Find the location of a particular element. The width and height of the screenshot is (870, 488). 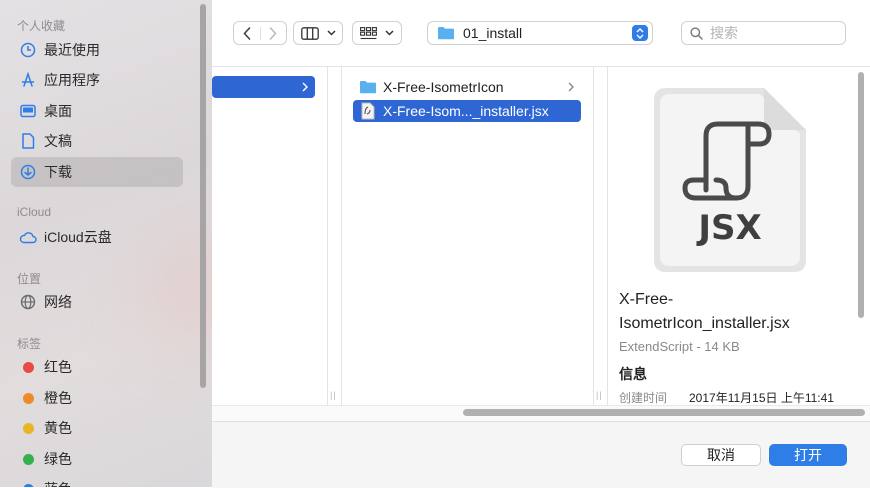

sidebar-tag-green: 绿色 is located at coordinates (97, 459).